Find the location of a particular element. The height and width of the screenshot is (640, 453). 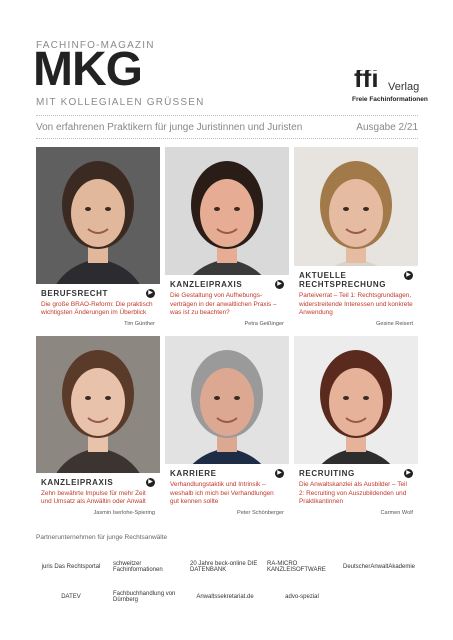

partner-logo: schweitzer Fachinformationen is located at coordinates (148, 567).